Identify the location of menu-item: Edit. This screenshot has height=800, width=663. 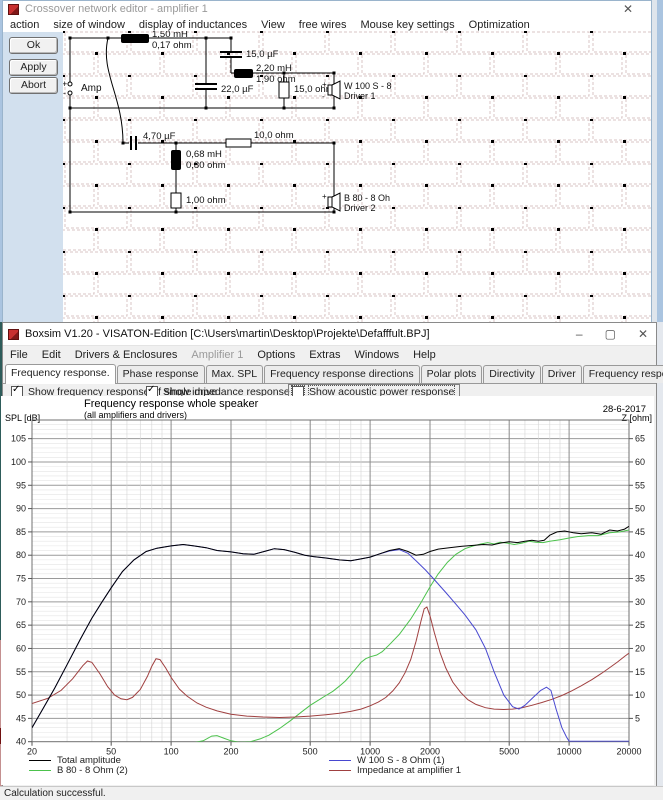
(51, 355).